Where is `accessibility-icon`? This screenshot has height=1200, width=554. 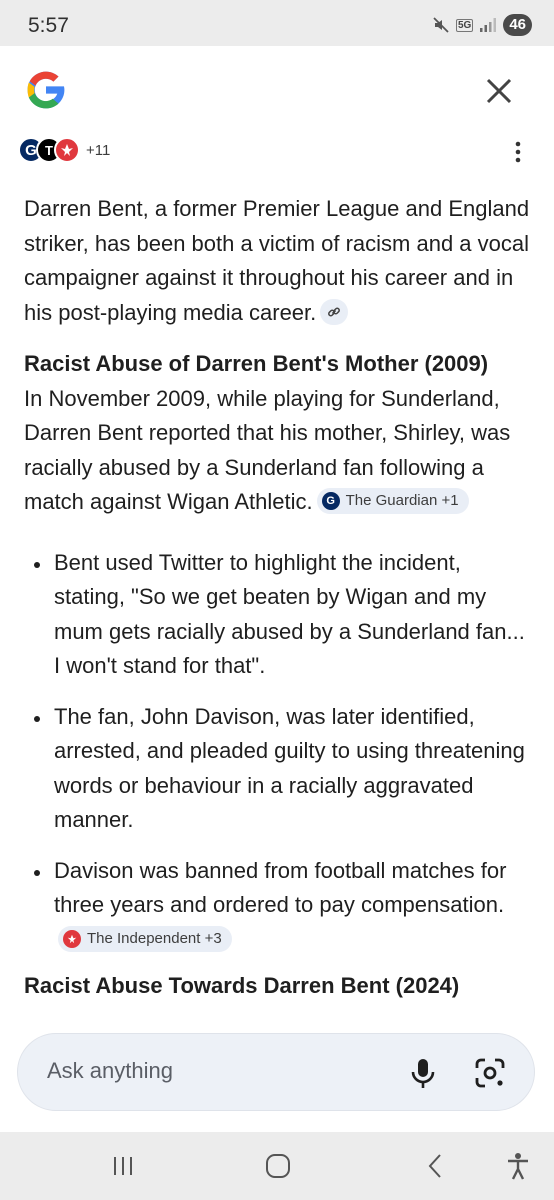 accessibility-icon is located at coordinates (518, 1166).